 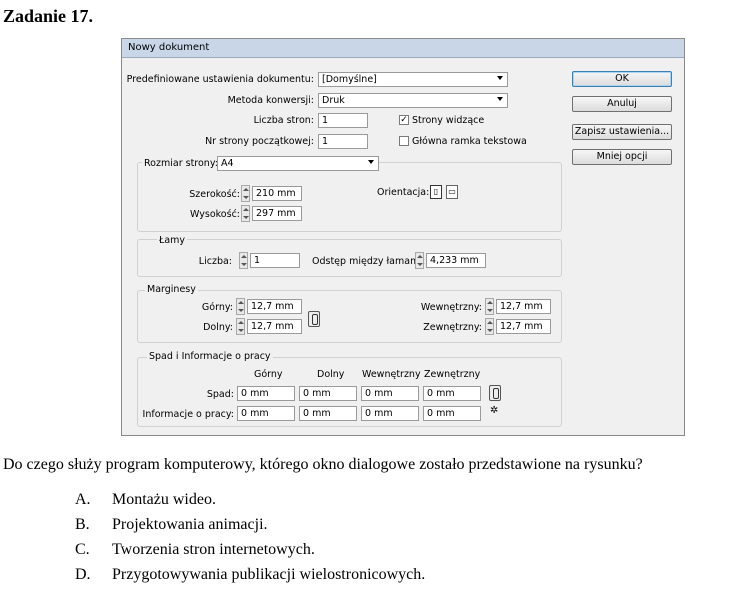 What do you see at coordinates (452, 374) in the screenshot?
I see `bleed-col-header-outside: Zewnętrzny` at bounding box center [452, 374].